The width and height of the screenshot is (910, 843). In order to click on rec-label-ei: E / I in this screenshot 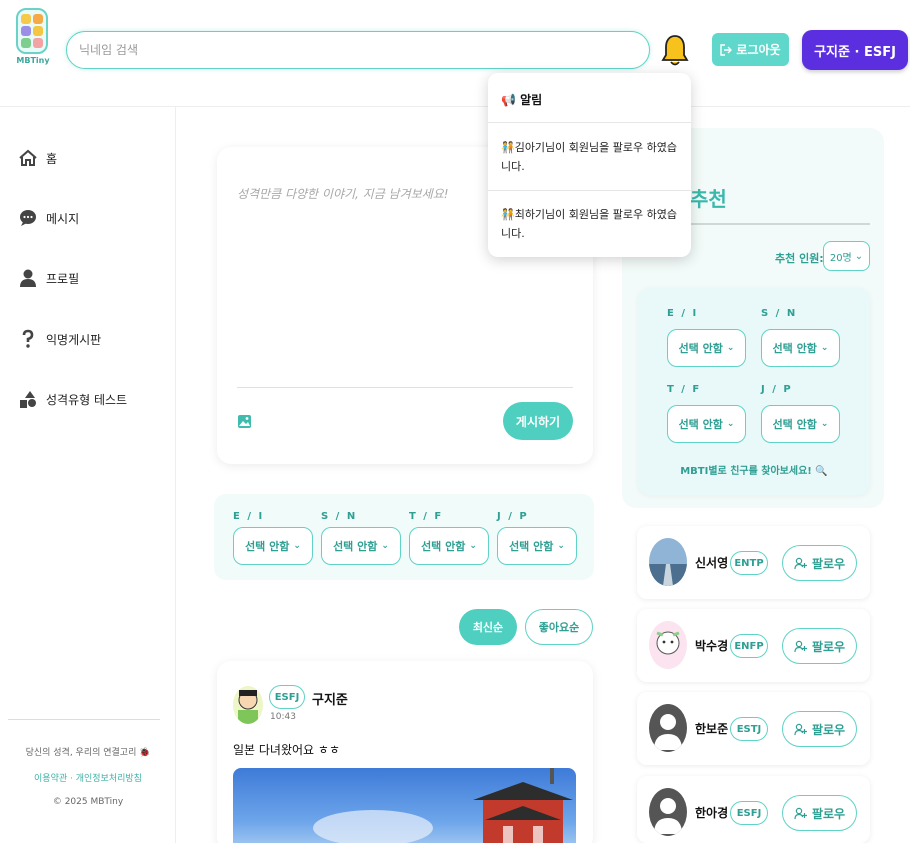, I will do `click(683, 313)`.